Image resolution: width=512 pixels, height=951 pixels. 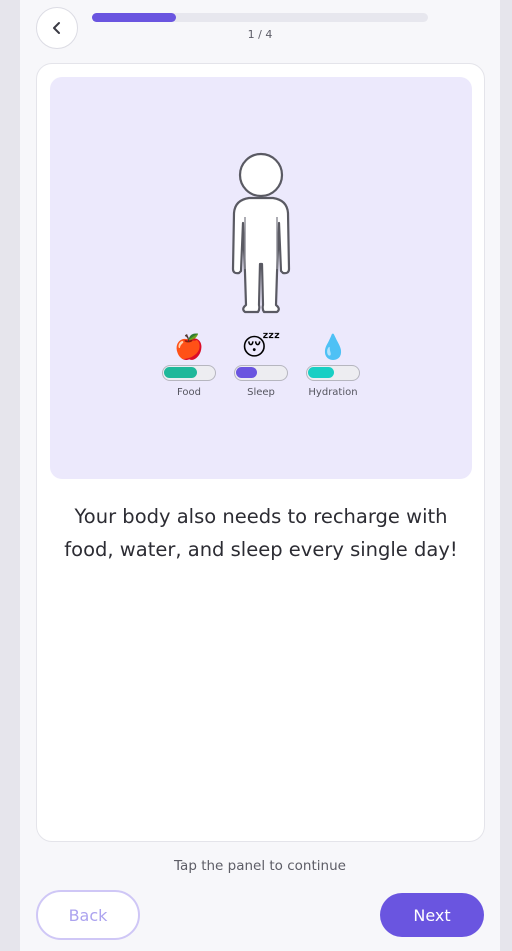 What do you see at coordinates (260, 17) in the screenshot?
I see `progress-bar` at bounding box center [260, 17].